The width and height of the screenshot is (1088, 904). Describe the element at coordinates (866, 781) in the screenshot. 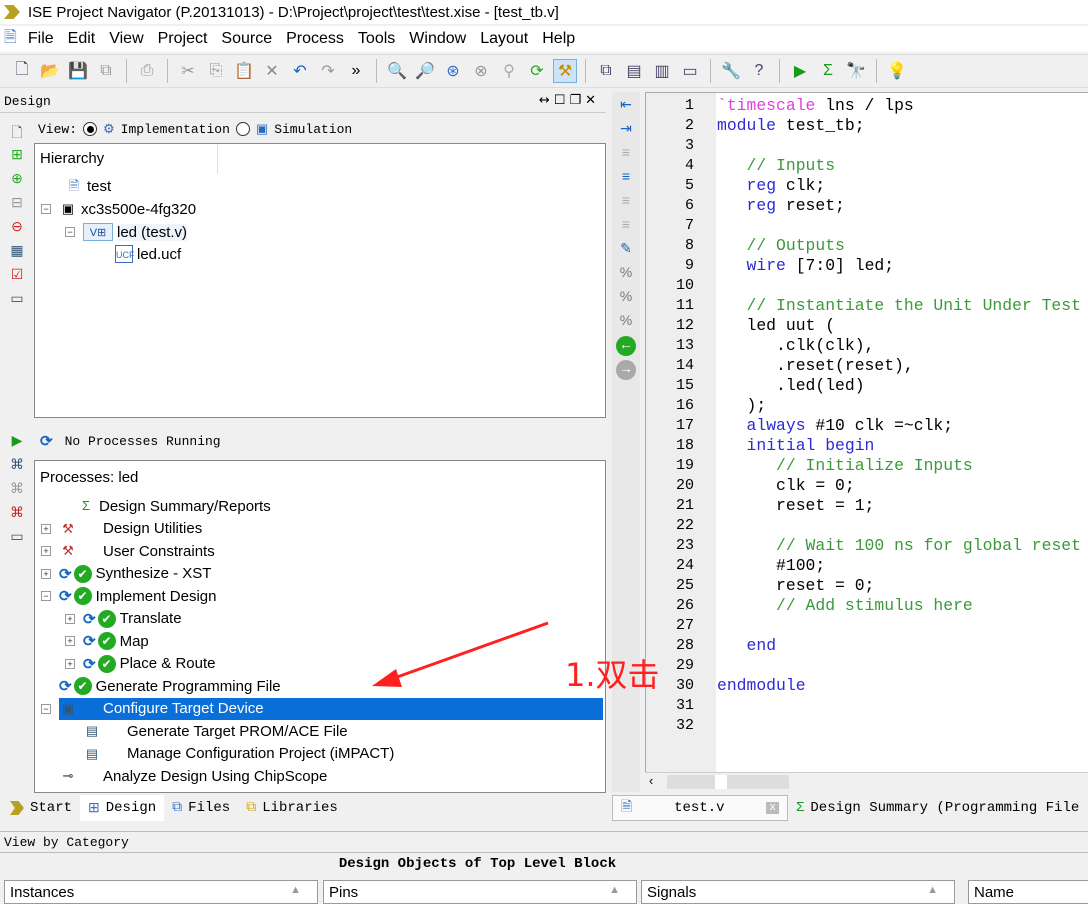

I see `horizontal-scrollbar: ‹` at that location.